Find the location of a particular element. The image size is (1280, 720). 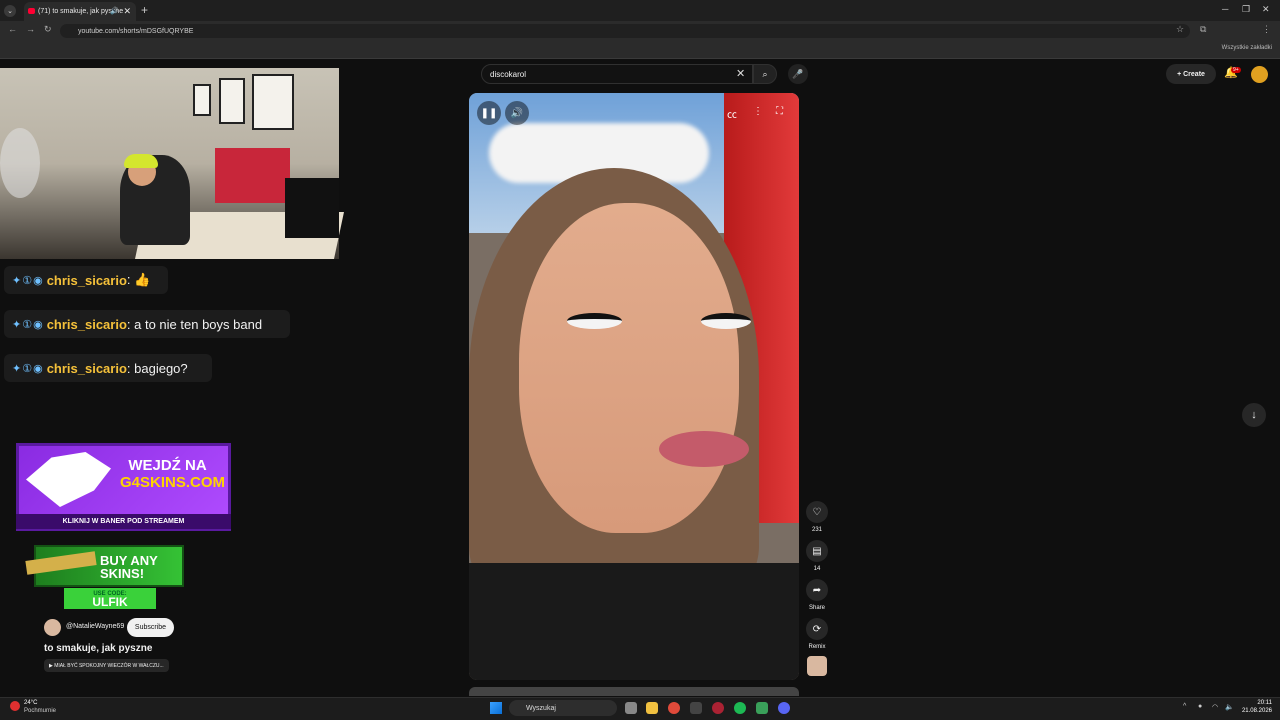

like-icon: ♡ is located at coordinates (817, 512).